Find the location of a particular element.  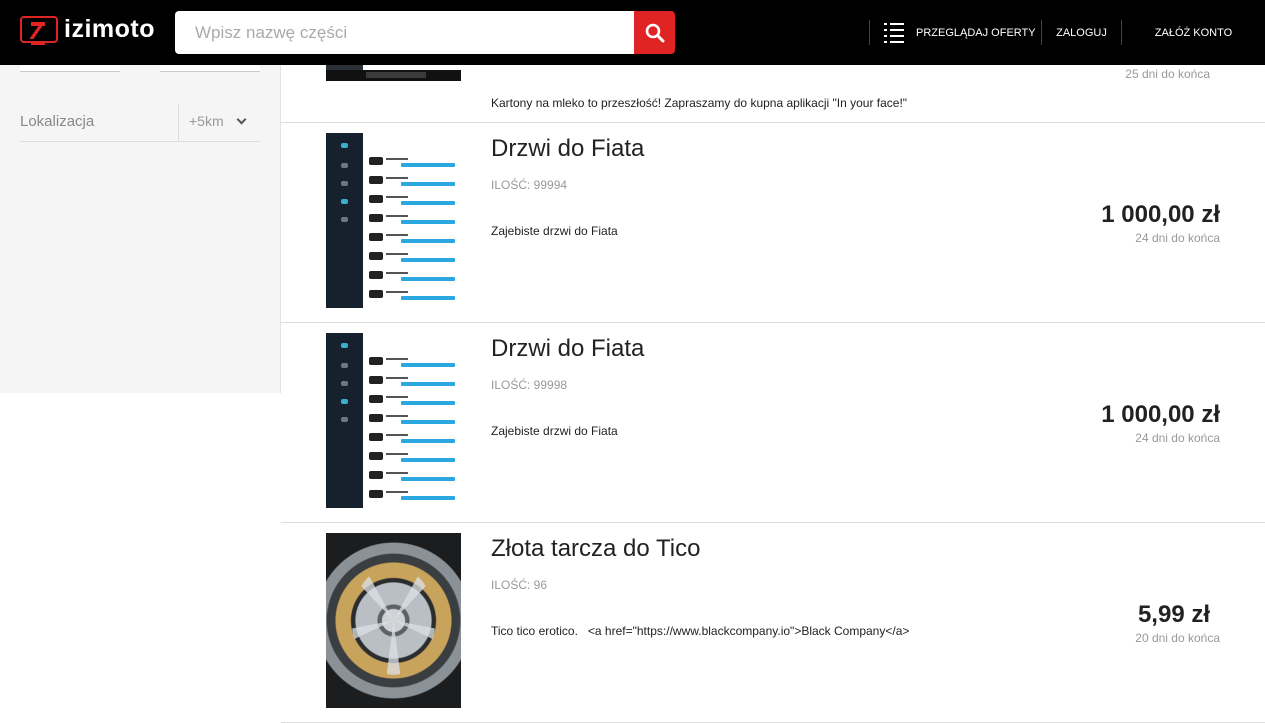

offer-title: Złota tarcza do Tico is located at coordinates (595, 549).